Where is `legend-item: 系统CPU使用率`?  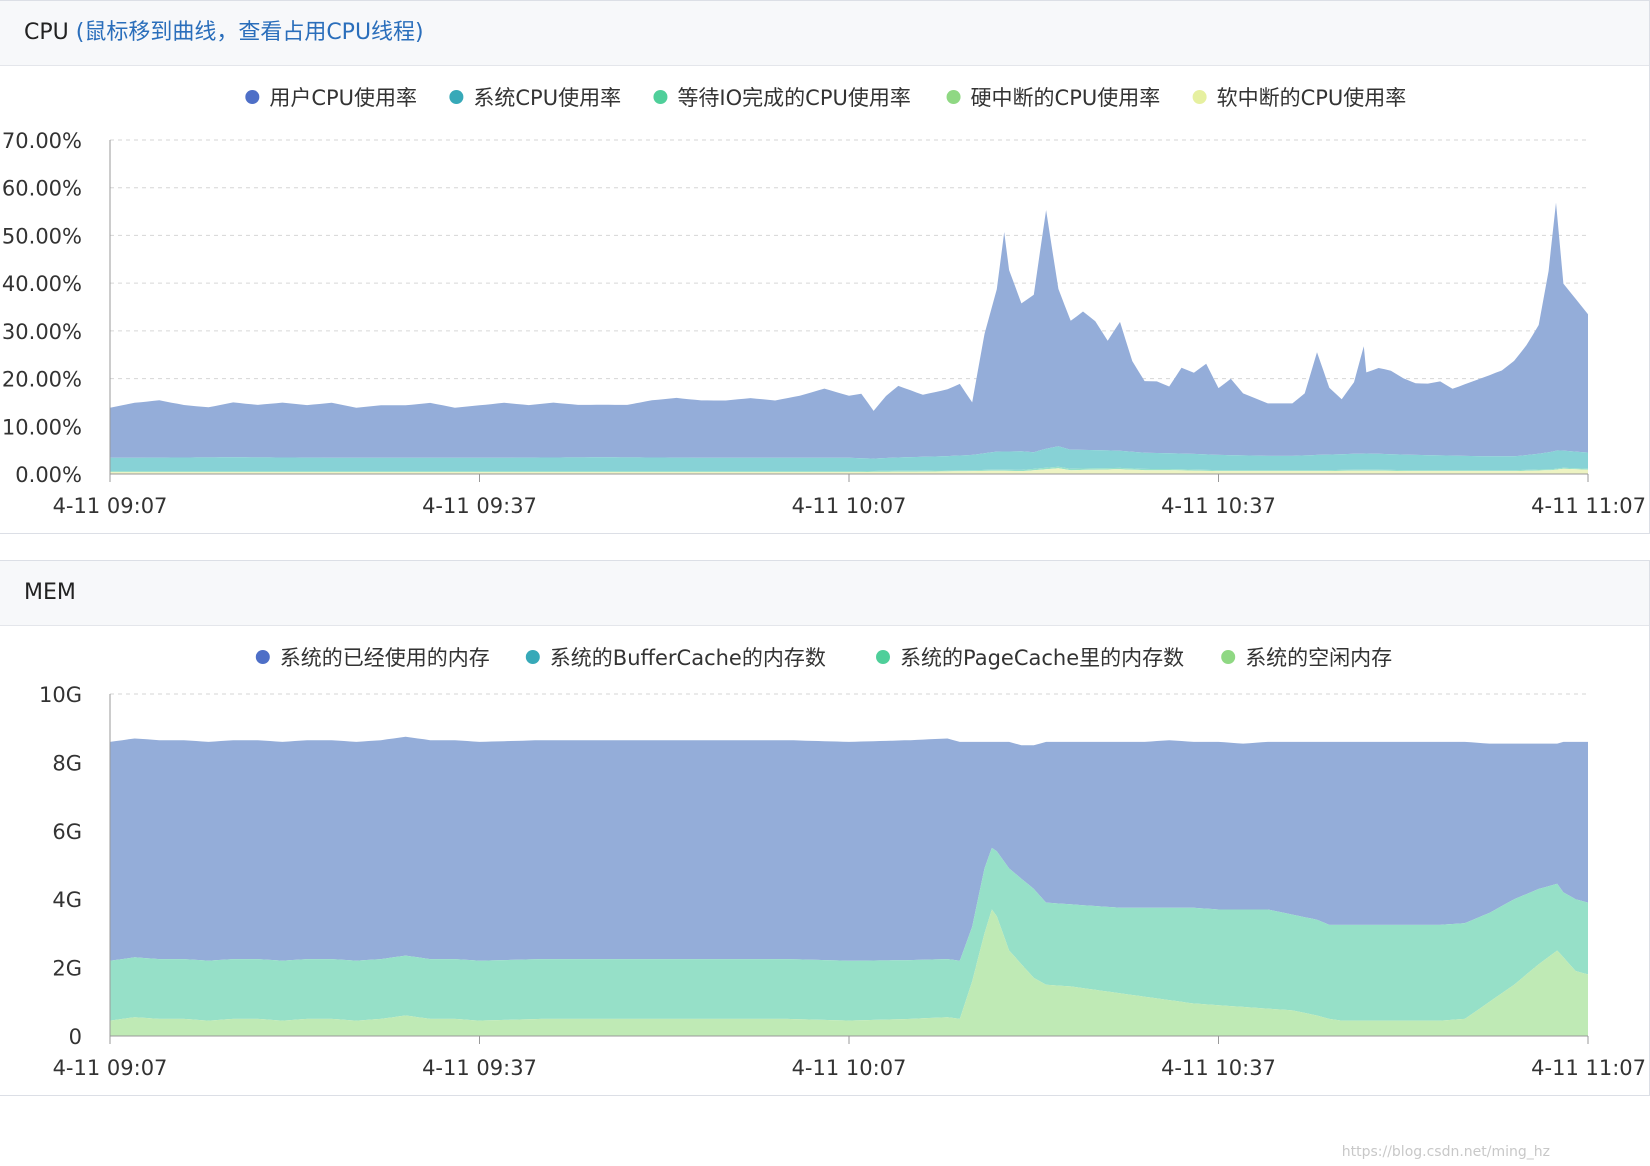
legend-item: 系统CPU使用率 is located at coordinates (535, 98).